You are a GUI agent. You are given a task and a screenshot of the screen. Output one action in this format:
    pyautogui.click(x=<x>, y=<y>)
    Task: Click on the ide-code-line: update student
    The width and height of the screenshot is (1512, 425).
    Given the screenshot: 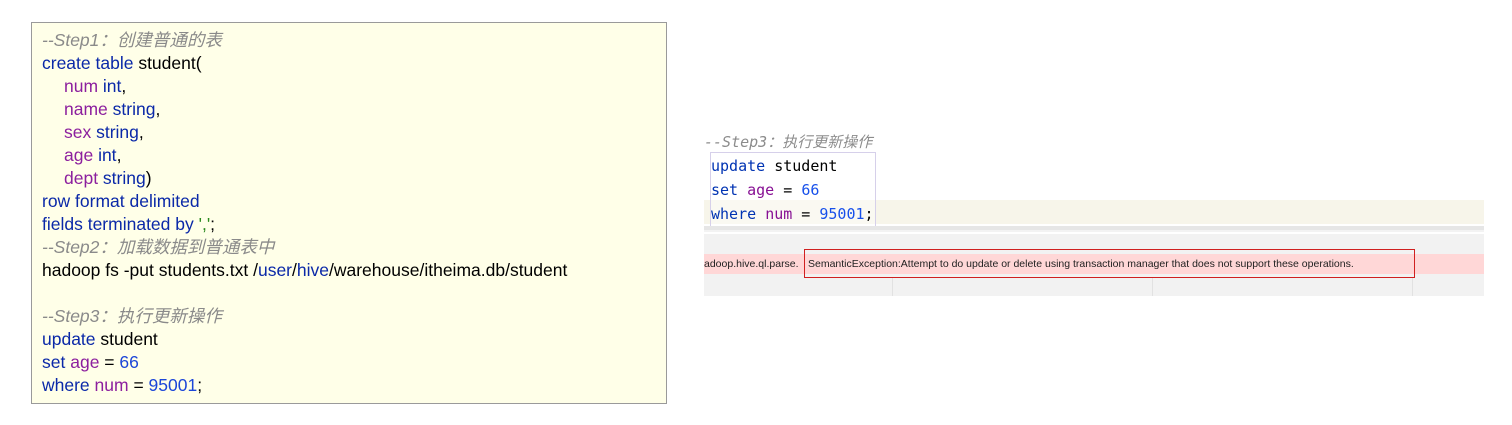 What is the action you would take?
    pyautogui.click(x=774, y=166)
    